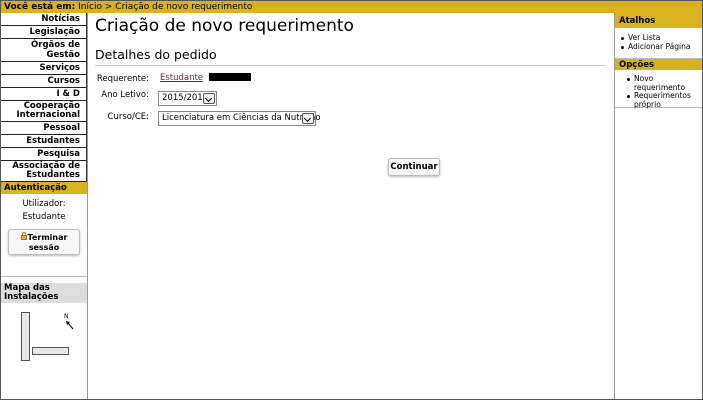 The width and height of the screenshot is (703, 400). Describe the element at coordinates (230, 77) in the screenshot. I see `redacted-name` at that location.